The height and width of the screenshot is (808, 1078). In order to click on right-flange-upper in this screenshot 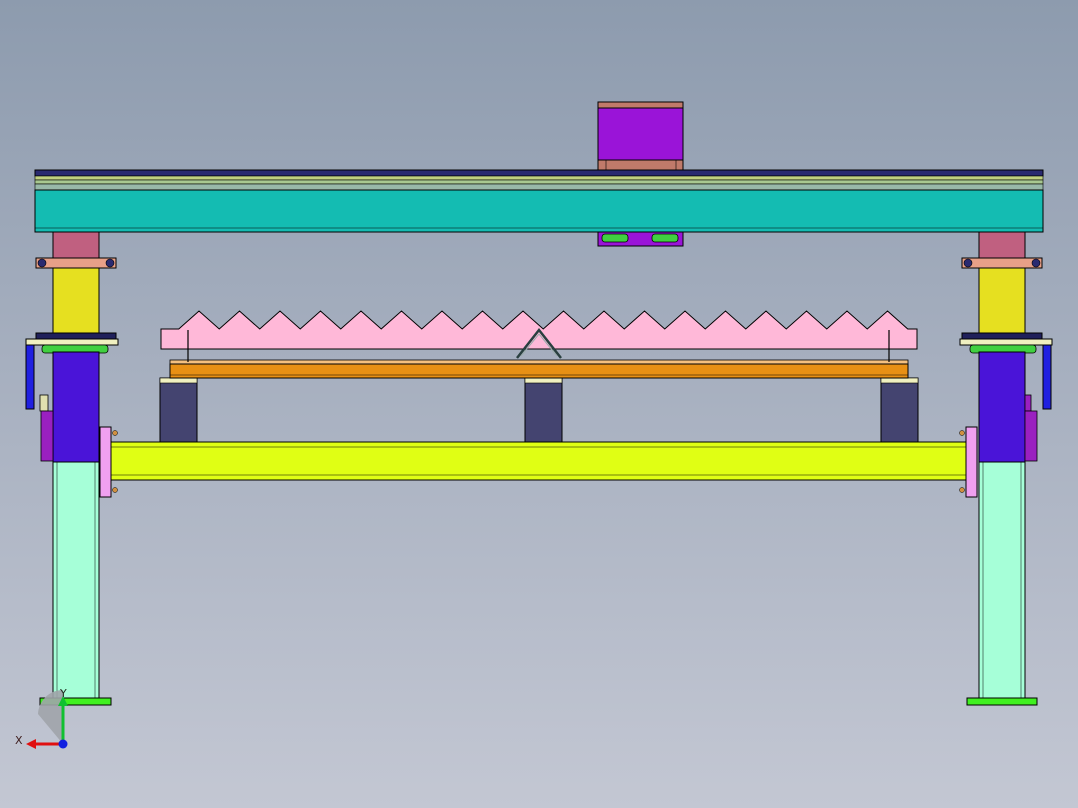, I will do `click(1002, 263)`.